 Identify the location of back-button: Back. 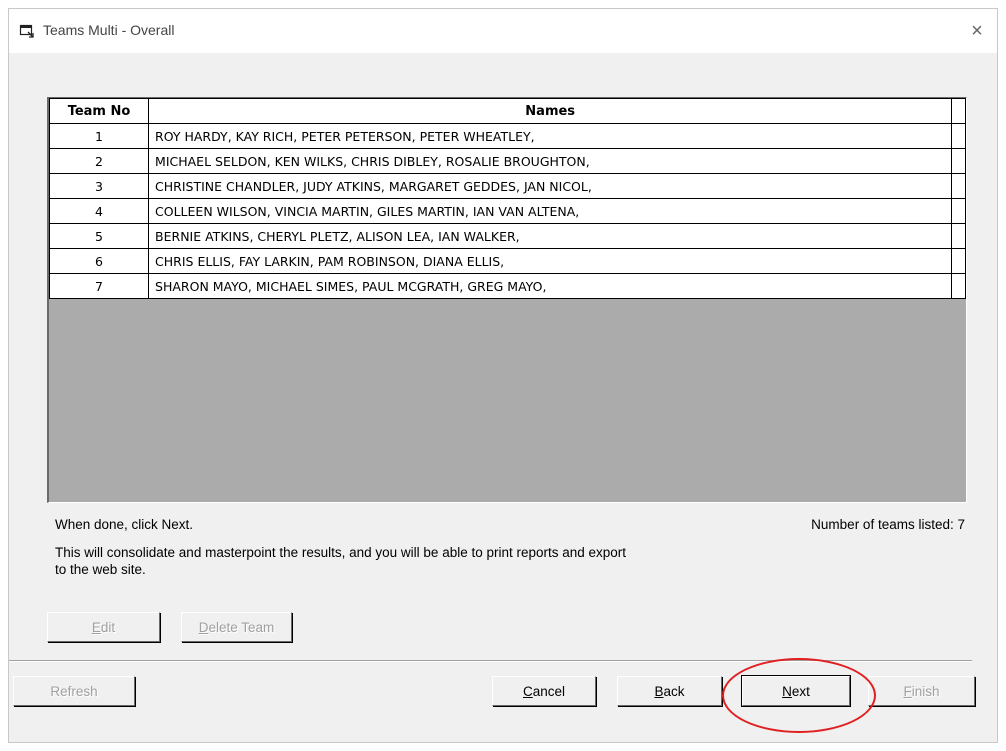
(669, 691).